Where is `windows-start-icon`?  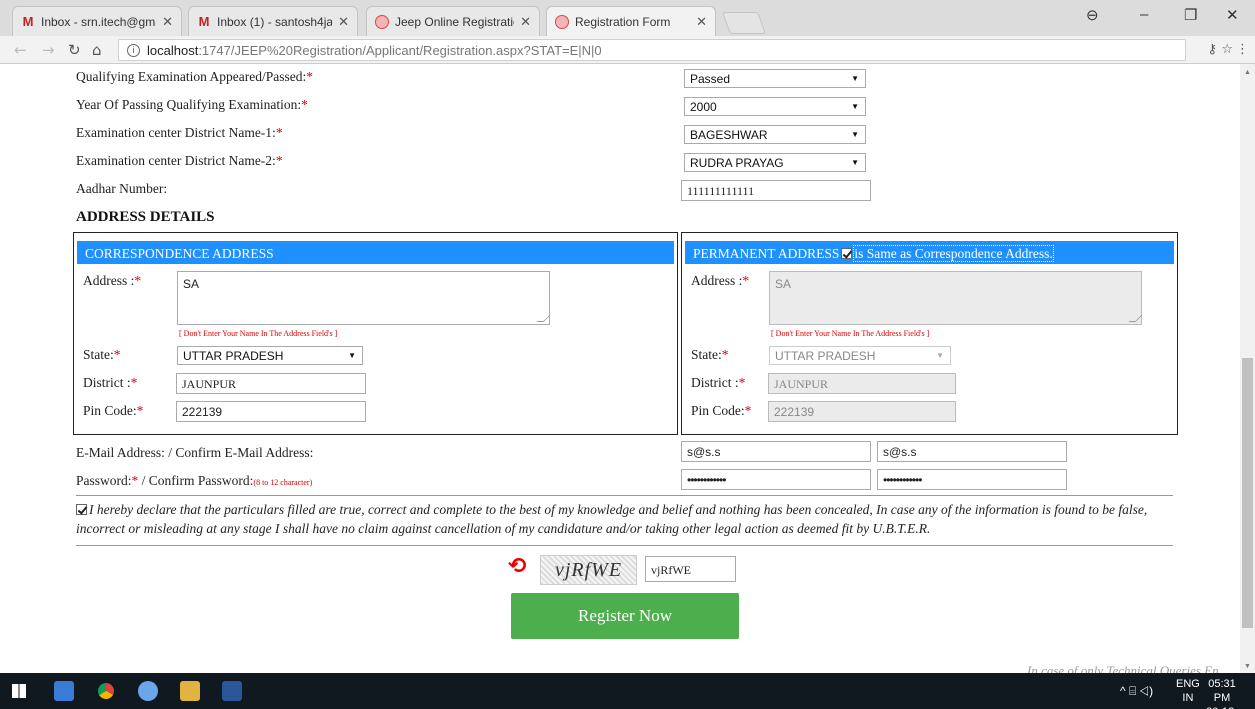
windows-start-icon is located at coordinates (19, 691).